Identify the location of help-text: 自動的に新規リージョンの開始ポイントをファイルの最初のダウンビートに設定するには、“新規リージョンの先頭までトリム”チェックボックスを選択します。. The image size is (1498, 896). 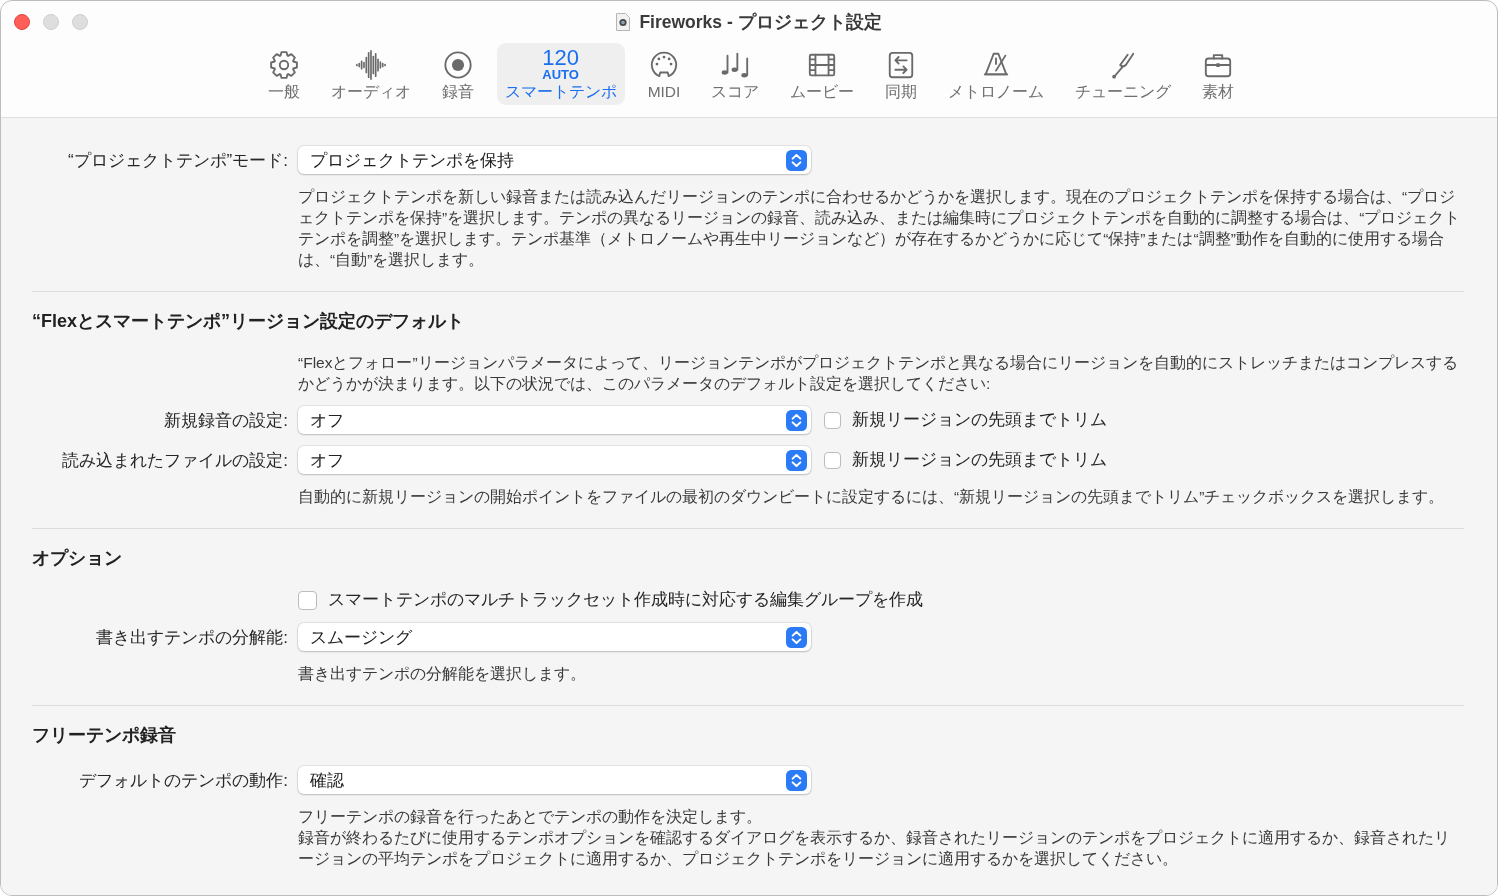
(872, 497).